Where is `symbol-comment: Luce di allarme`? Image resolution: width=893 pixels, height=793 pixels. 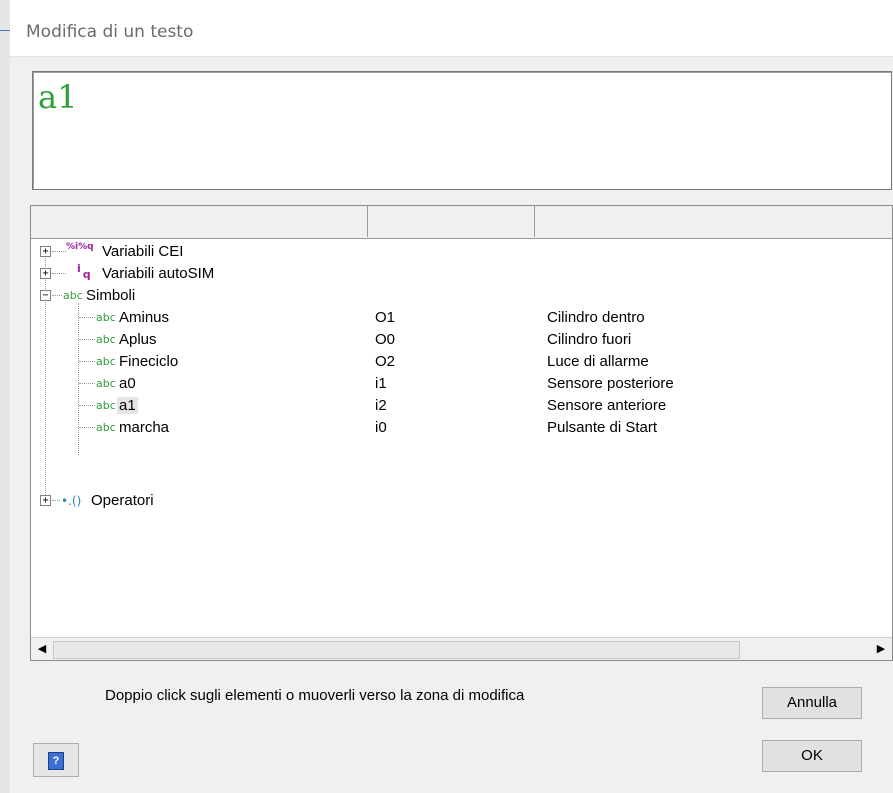 symbol-comment: Luce di allarme is located at coordinates (598, 361).